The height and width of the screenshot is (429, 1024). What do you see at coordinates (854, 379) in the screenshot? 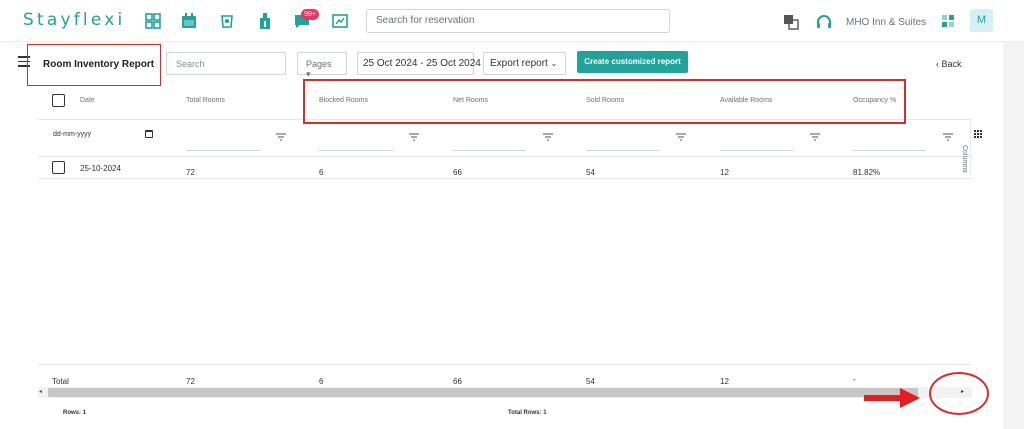
I see `total-occupancy: -` at bounding box center [854, 379].